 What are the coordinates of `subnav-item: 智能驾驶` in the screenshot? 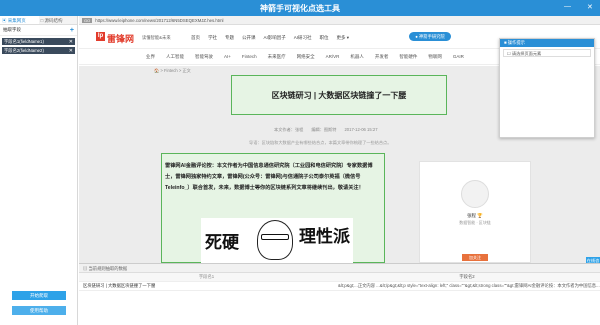 It's located at (204, 57).